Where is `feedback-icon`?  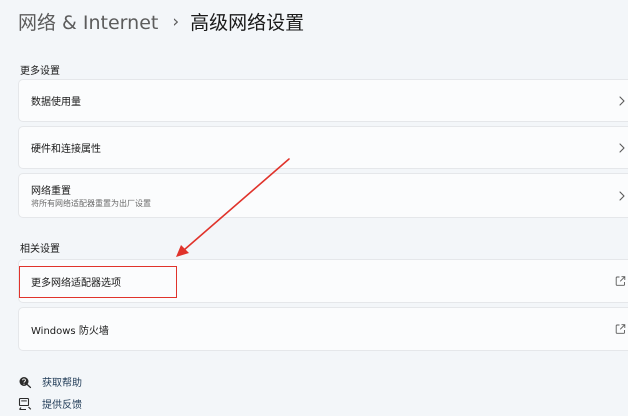 feedback-icon is located at coordinates (25, 403).